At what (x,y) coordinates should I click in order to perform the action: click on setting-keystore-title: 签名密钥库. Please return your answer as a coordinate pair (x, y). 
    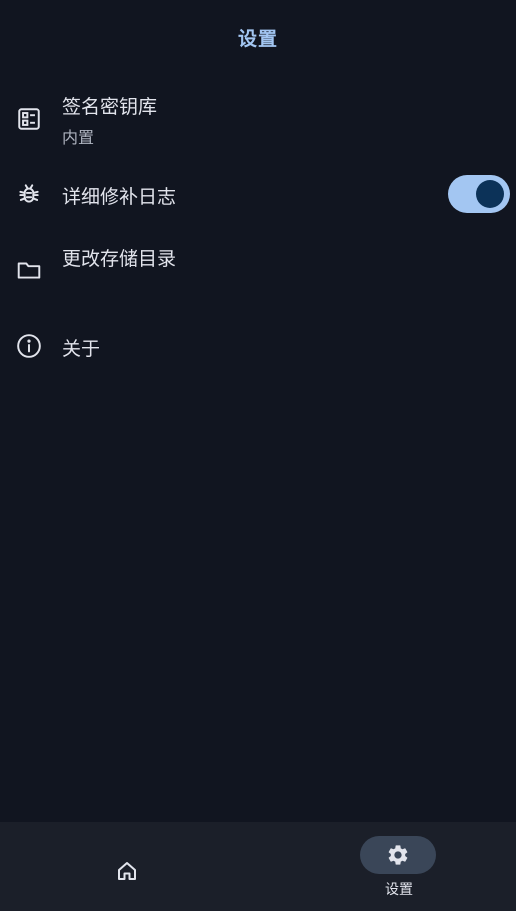
    Looking at the image, I should click on (110, 107).